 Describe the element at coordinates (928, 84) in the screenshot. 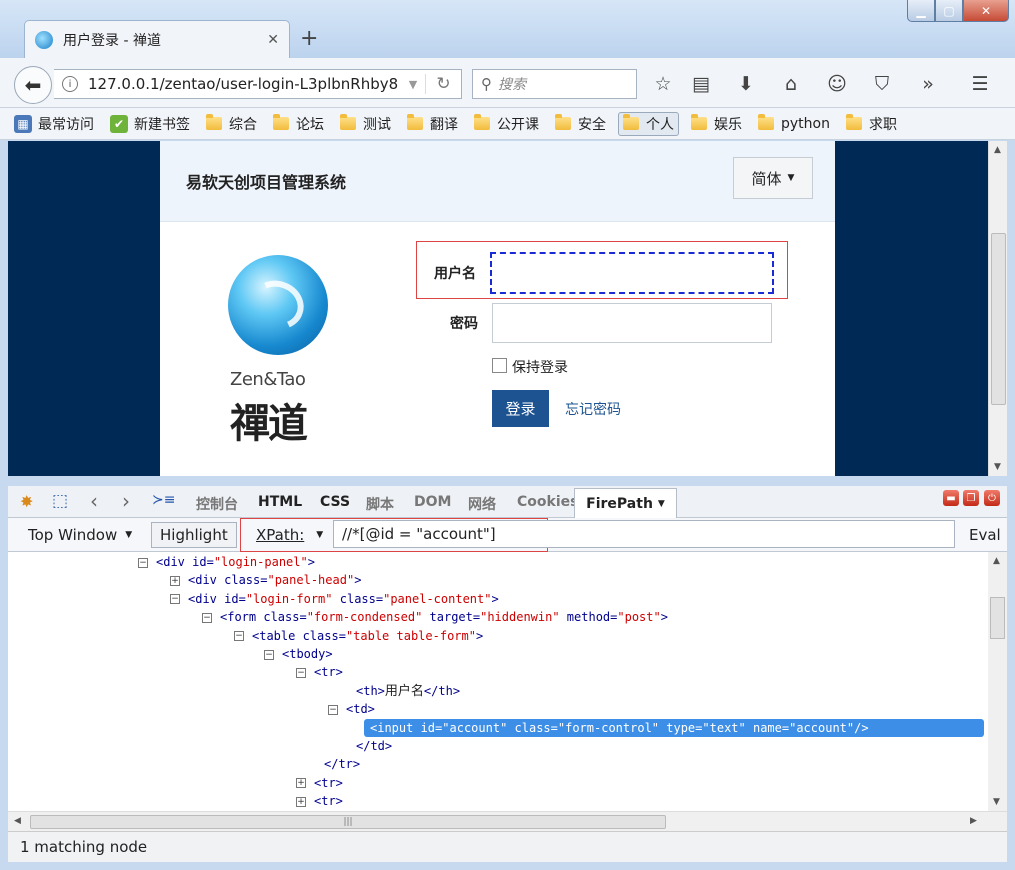

I see `overflow-icon: »` at that location.